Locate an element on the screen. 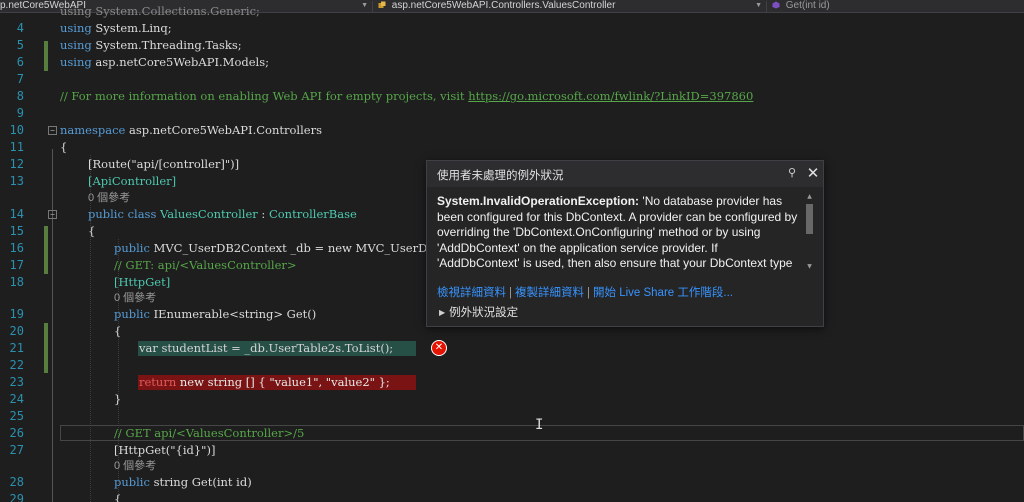 This screenshot has height=502, width=1024. base-class-name: ControllerBase is located at coordinates (312, 214).